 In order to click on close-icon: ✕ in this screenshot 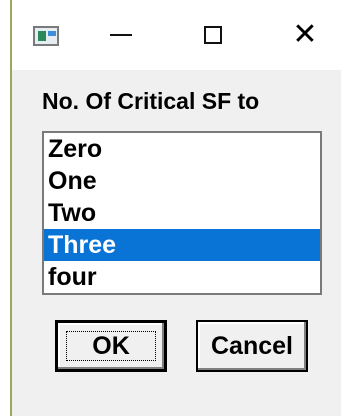, I will do `click(305, 34)`.